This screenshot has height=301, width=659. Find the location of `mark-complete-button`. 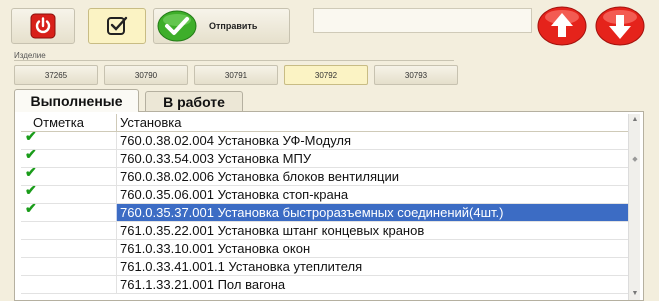

mark-complete-button is located at coordinates (117, 26).